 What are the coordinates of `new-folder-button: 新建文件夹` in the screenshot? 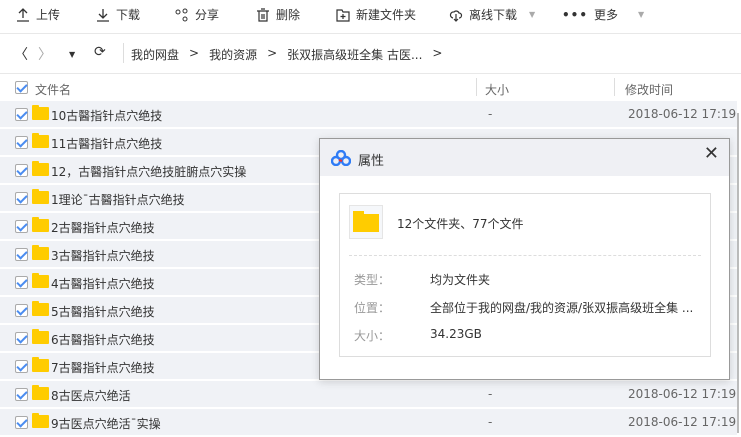 It's located at (376, 14).